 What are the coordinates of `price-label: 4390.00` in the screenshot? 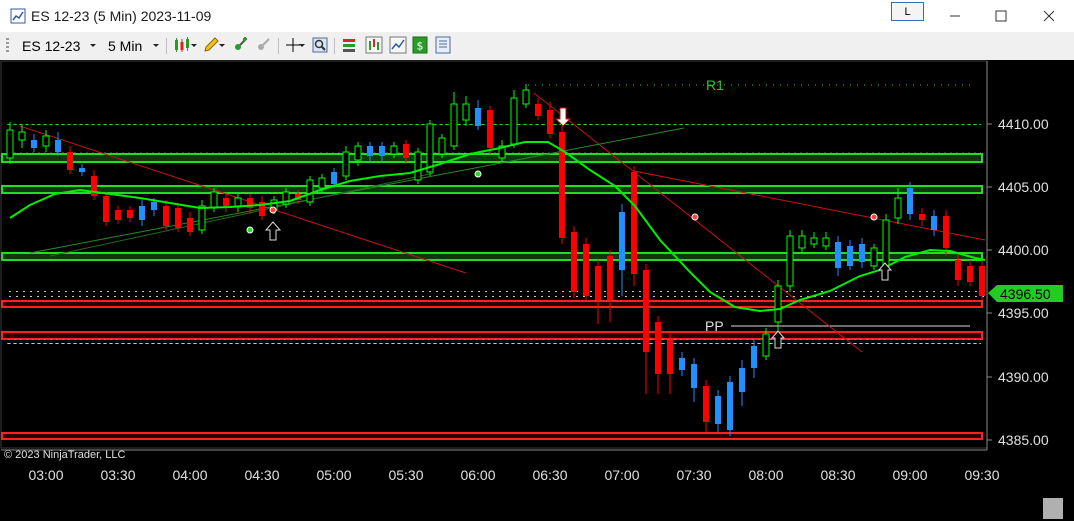 It's located at (1023, 377).